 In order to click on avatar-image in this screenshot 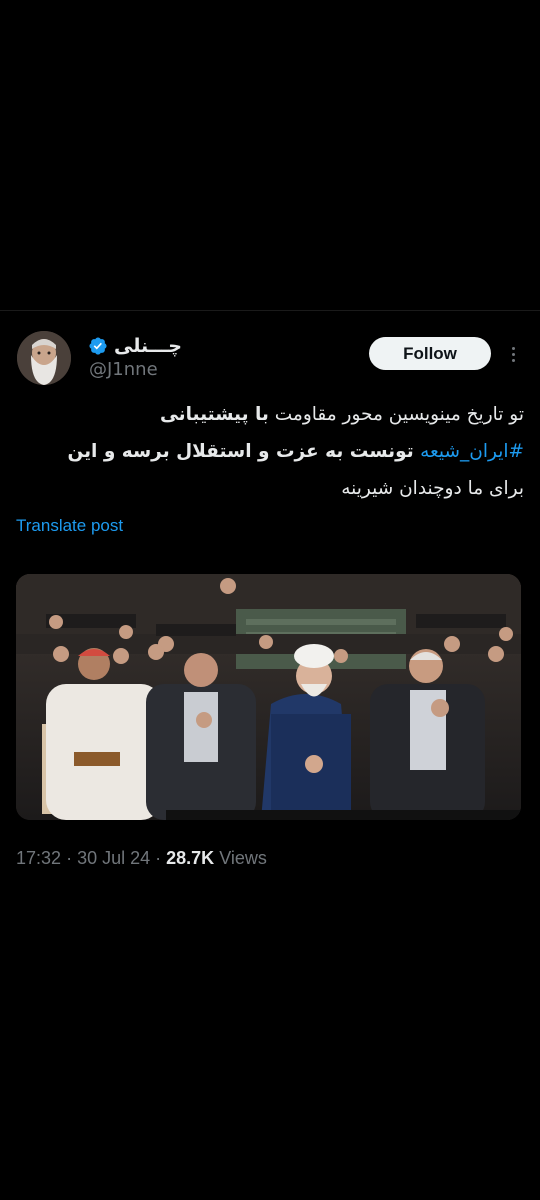, I will do `click(44, 358)`.